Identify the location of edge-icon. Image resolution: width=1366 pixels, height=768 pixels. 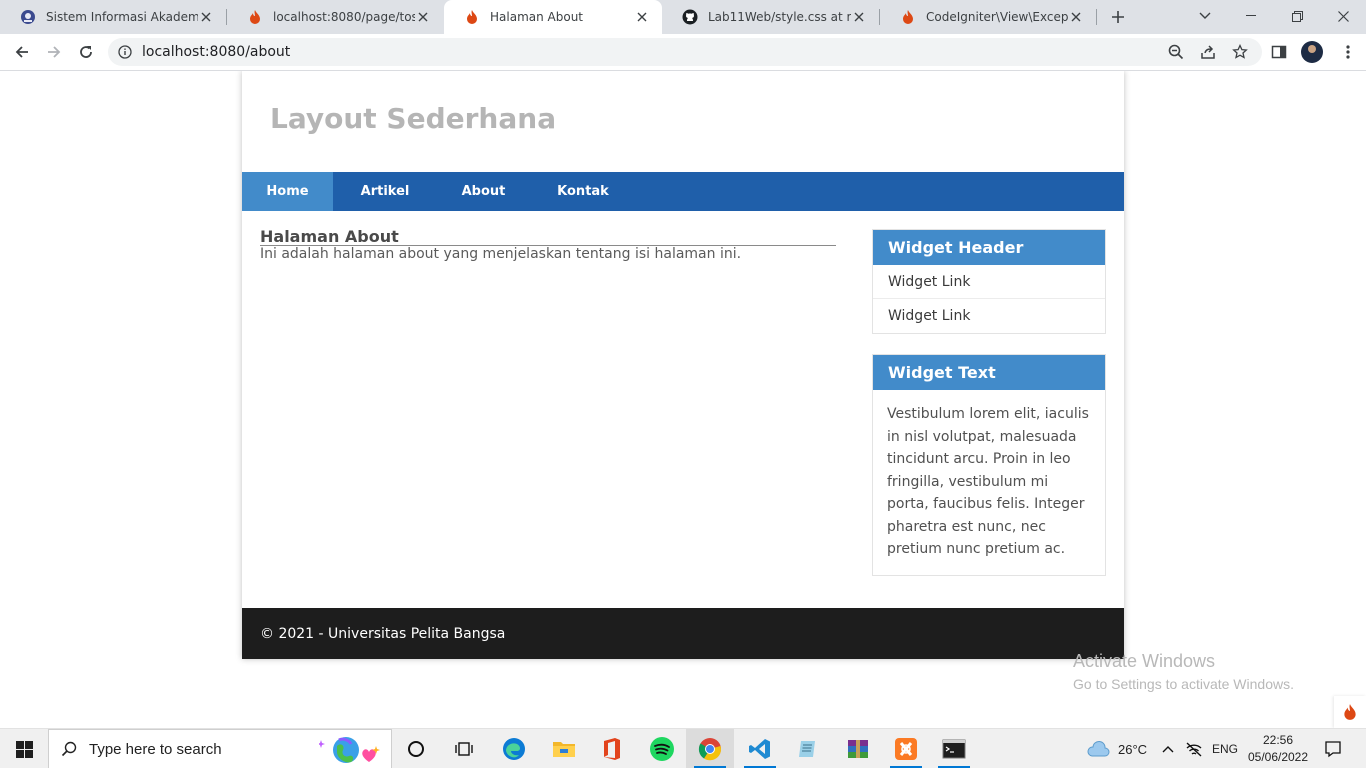
(514, 748).